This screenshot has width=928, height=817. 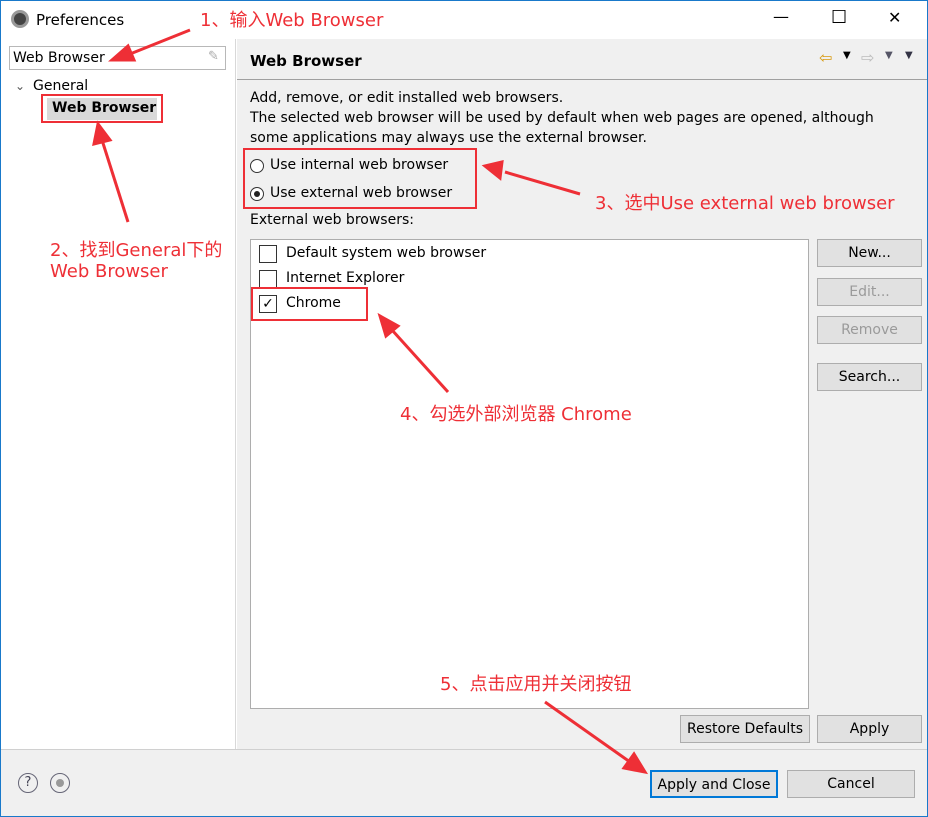 I want to click on annotation-step-4: 4、勾选外部浏览器 Chrome, so click(x=516, y=414).